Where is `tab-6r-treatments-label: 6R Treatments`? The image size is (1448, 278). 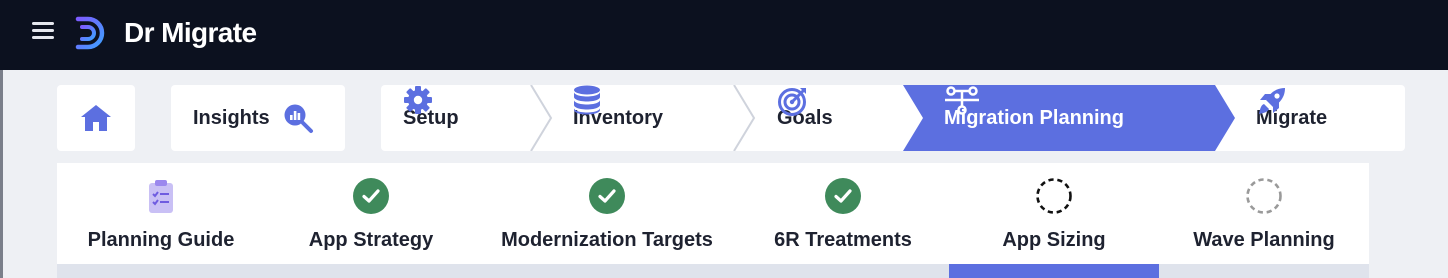
tab-6r-treatments-label: 6R Treatments is located at coordinates (843, 240).